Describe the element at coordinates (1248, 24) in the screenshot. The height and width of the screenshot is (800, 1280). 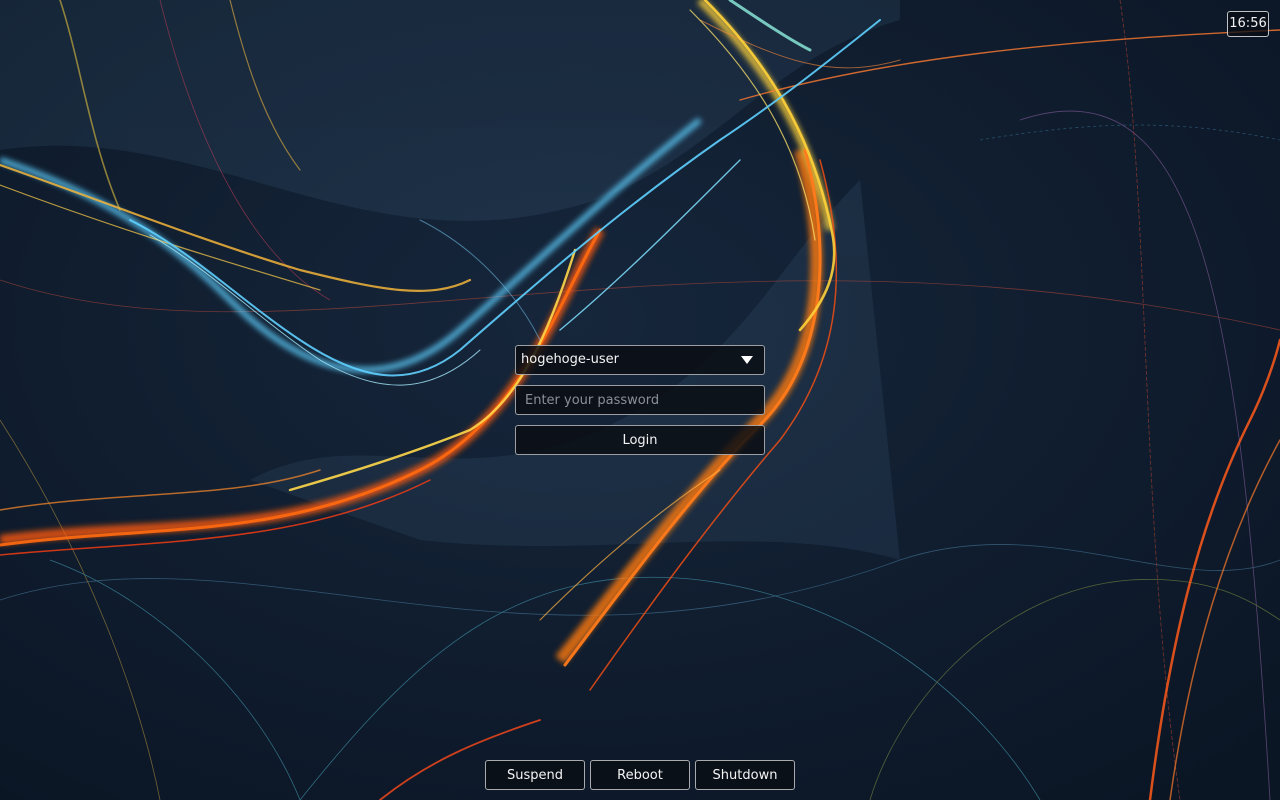
I see `clock: 16:56` at that location.